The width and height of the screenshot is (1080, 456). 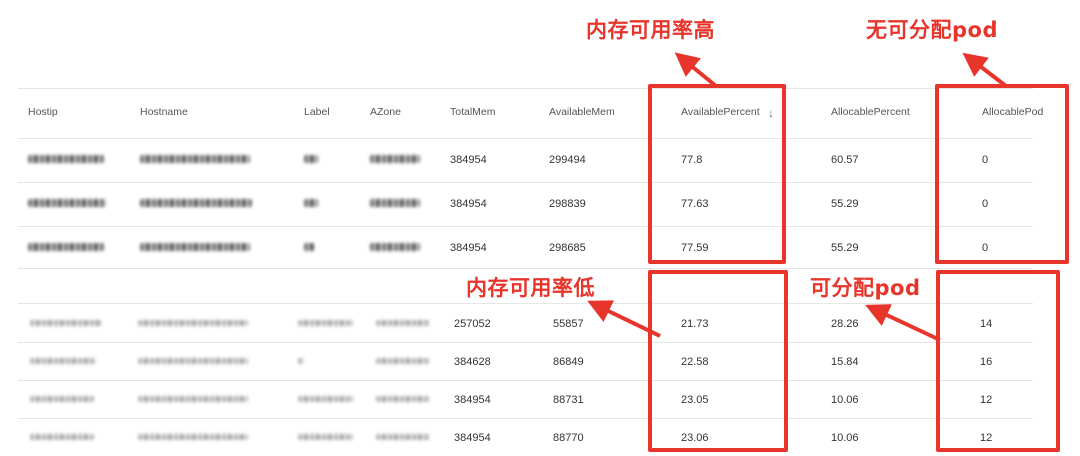 What do you see at coordinates (985, 70) in the screenshot?
I see `arrow-no-pod` at bounding box center [985, 70].